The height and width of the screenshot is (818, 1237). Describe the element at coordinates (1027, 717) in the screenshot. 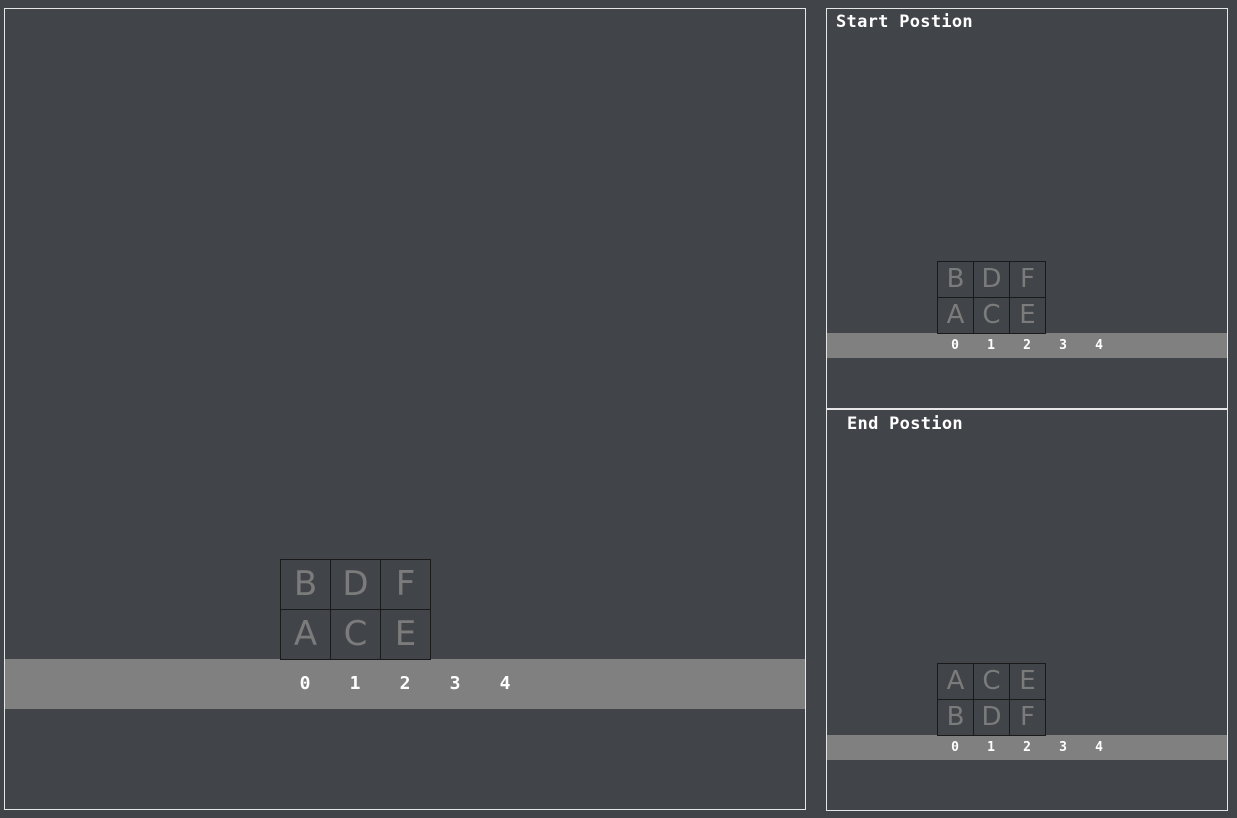

I see `block-col2-row0: F` at that location.